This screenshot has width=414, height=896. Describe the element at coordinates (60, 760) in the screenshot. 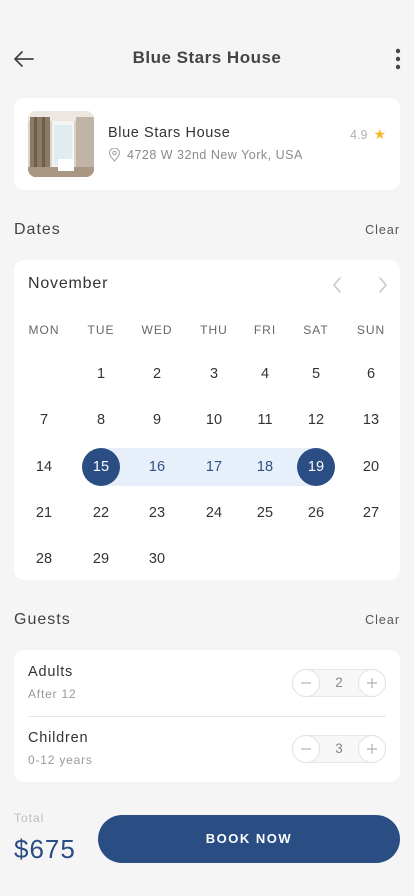

I see `children-sublabel: 0-12 years` at that location.